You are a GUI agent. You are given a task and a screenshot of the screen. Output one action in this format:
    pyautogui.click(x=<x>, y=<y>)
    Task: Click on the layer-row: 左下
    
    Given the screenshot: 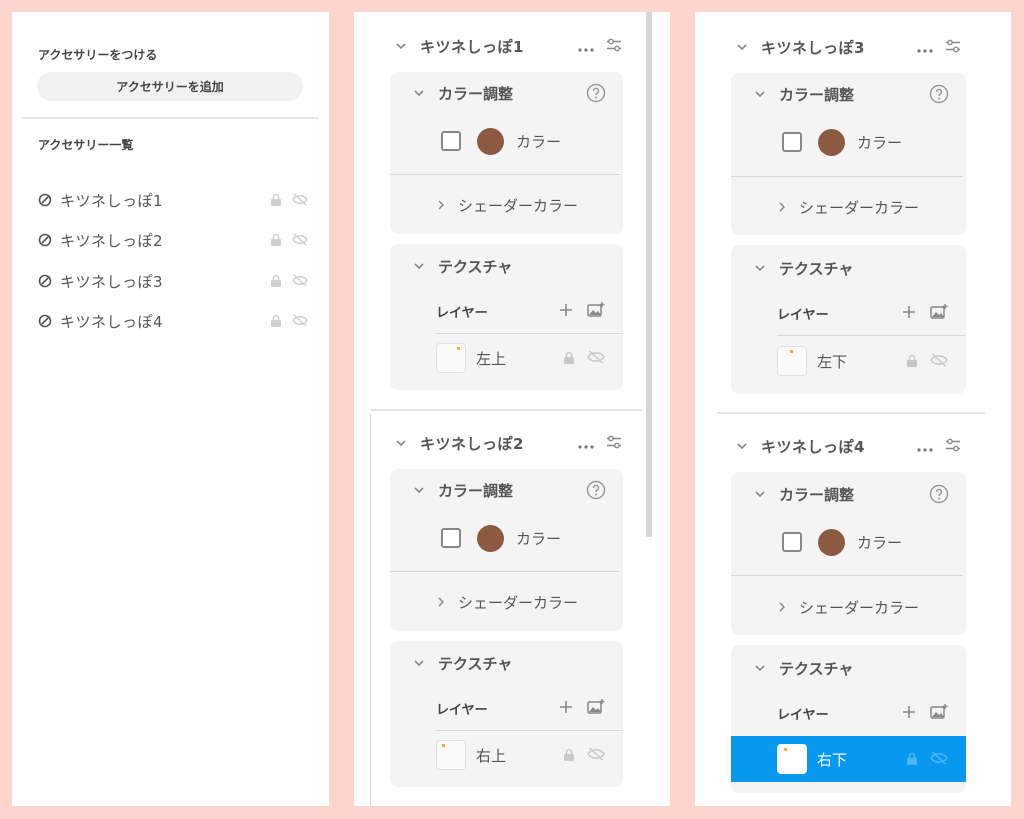 What is the action you would take?
    pyautogui.click(x=848, y=361)
    